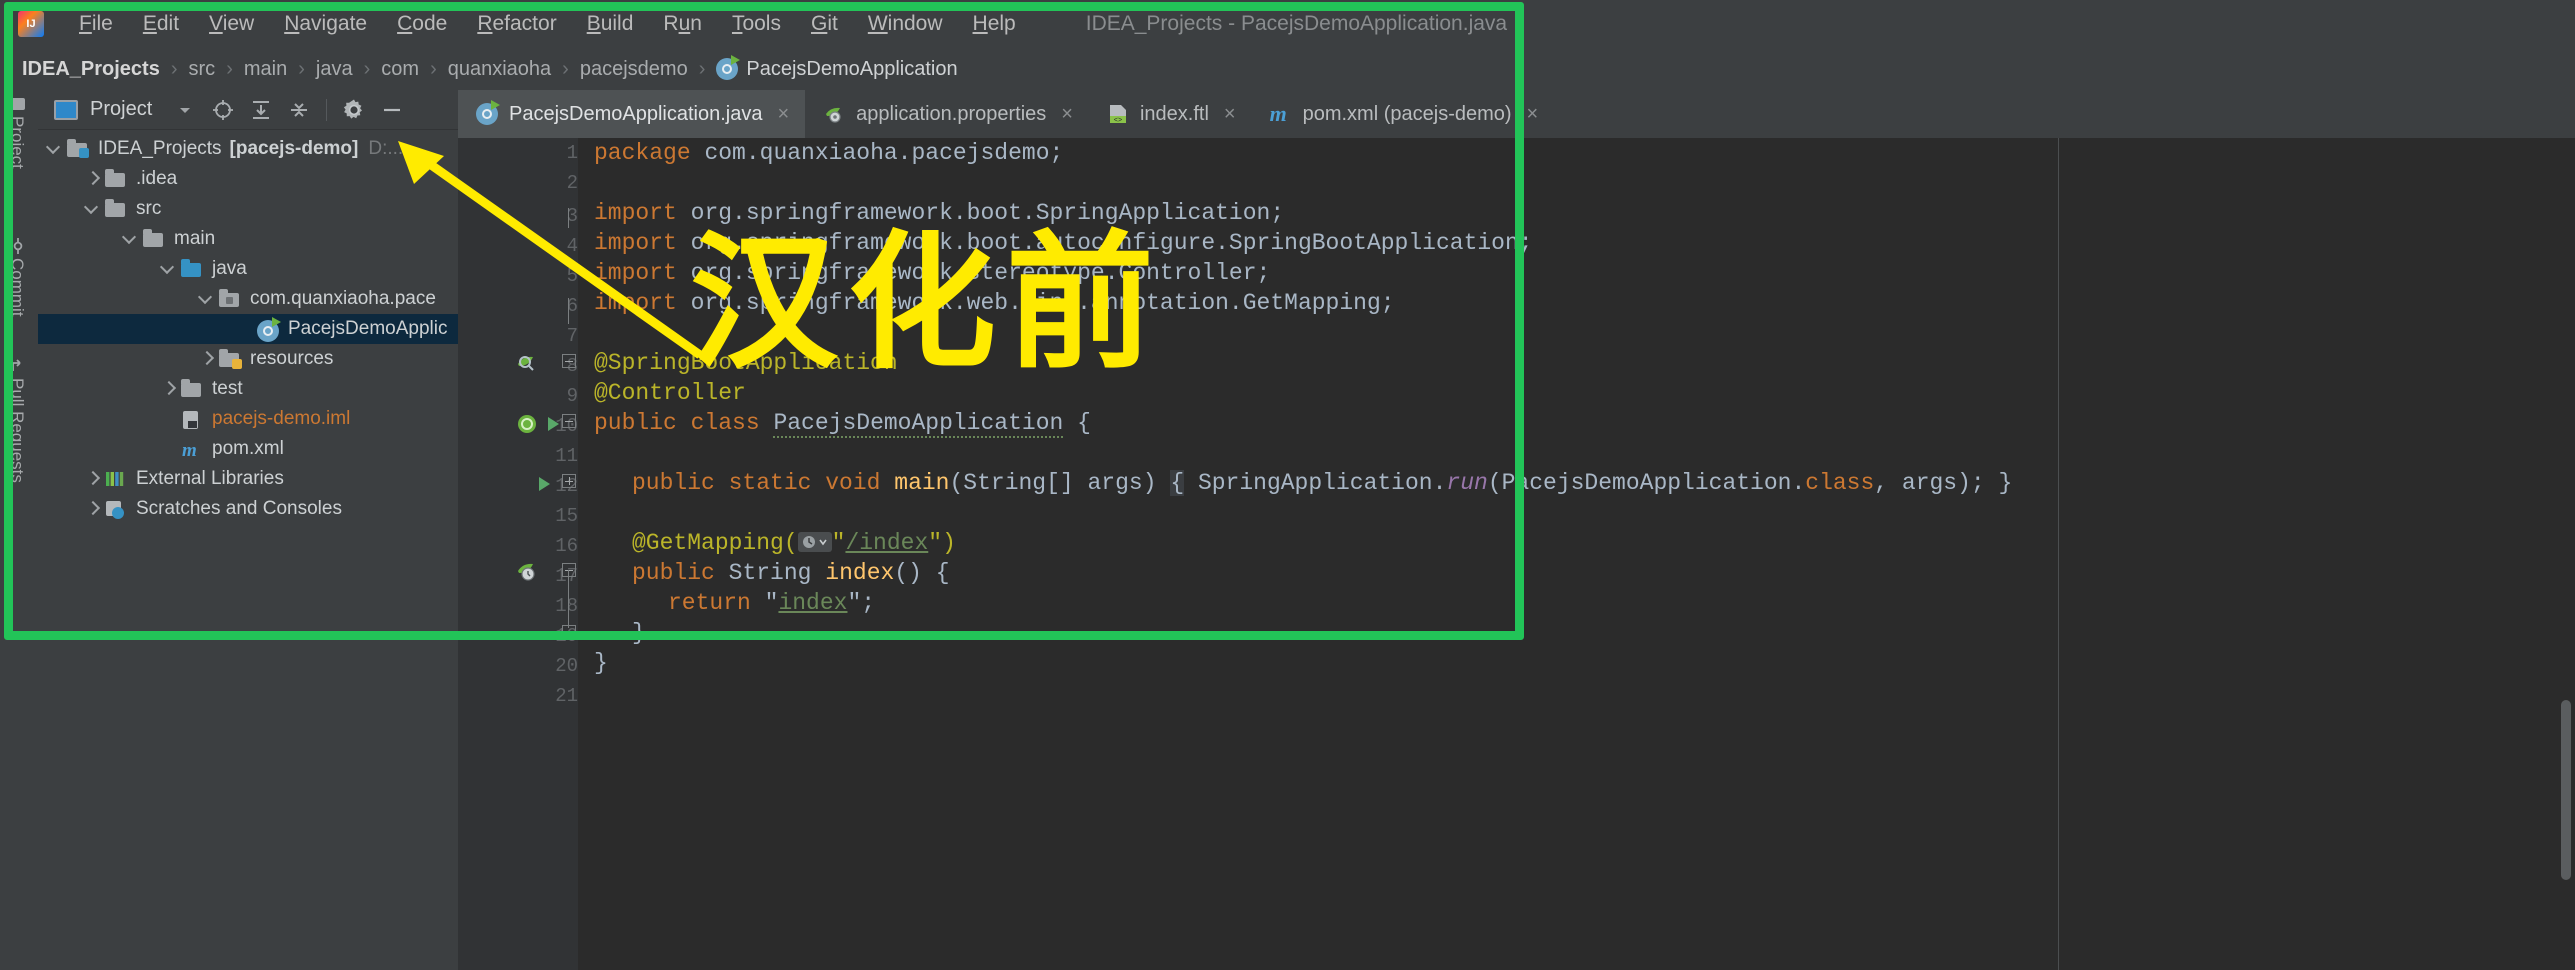 Image resolution: width=2575 pixels, height=970 pixels. What do you see at coordinates (994, 23) in the screenshot?
I see `menu-item-help: Help` at bounding box center [994, 23].